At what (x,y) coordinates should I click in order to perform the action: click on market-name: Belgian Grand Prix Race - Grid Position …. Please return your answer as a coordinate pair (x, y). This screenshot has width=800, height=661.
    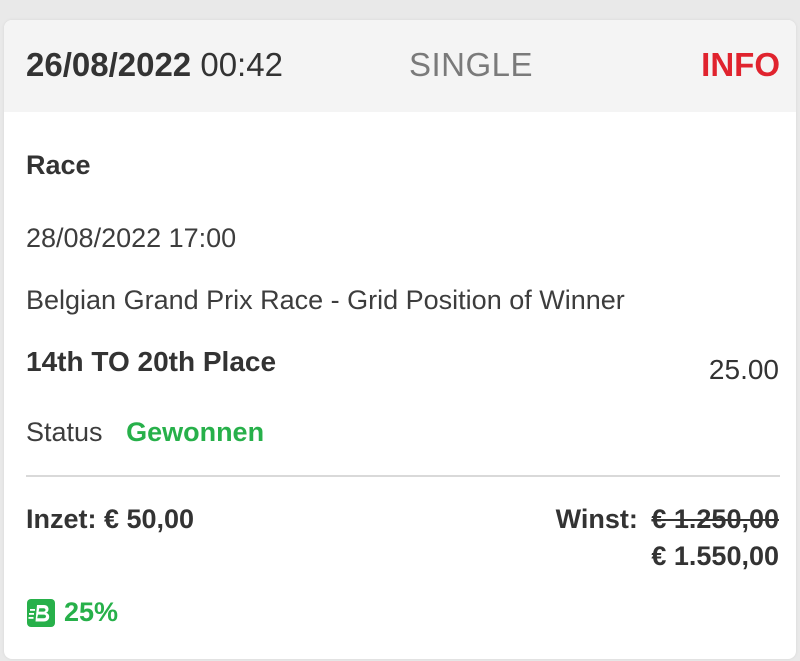
    Looking at the image, I should click on (325, 300).